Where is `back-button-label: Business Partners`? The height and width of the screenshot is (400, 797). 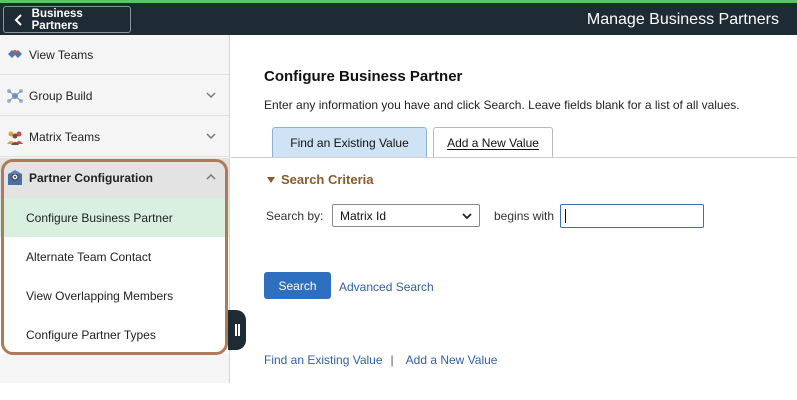 back-button-label: Business Partners is located at coordinates (57, 19).